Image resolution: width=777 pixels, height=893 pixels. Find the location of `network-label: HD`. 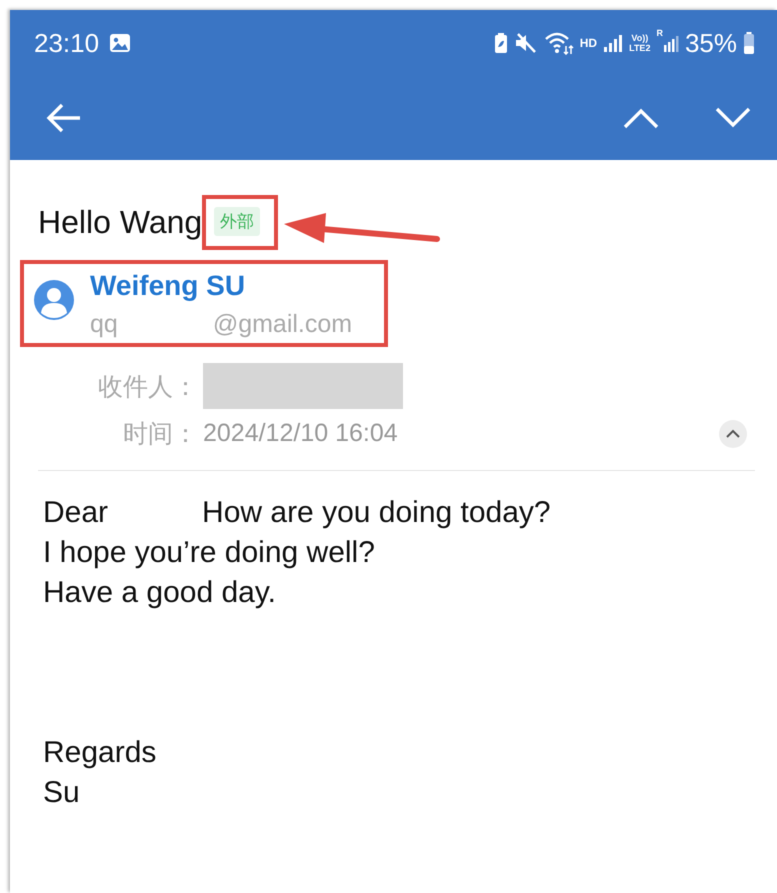

network-label: HD is located at coordinates (589, 43).